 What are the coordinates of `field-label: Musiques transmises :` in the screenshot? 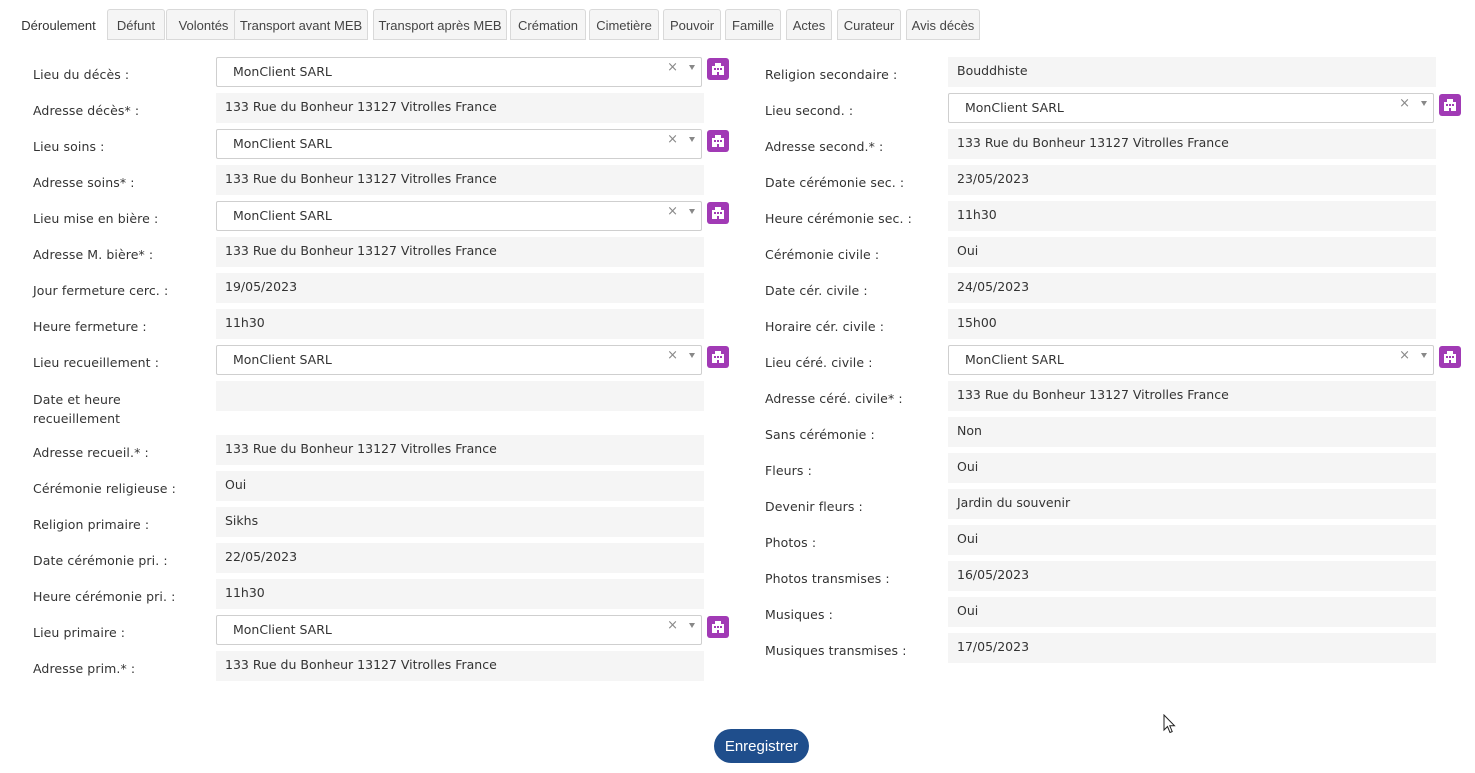 It's located at (836, 650).